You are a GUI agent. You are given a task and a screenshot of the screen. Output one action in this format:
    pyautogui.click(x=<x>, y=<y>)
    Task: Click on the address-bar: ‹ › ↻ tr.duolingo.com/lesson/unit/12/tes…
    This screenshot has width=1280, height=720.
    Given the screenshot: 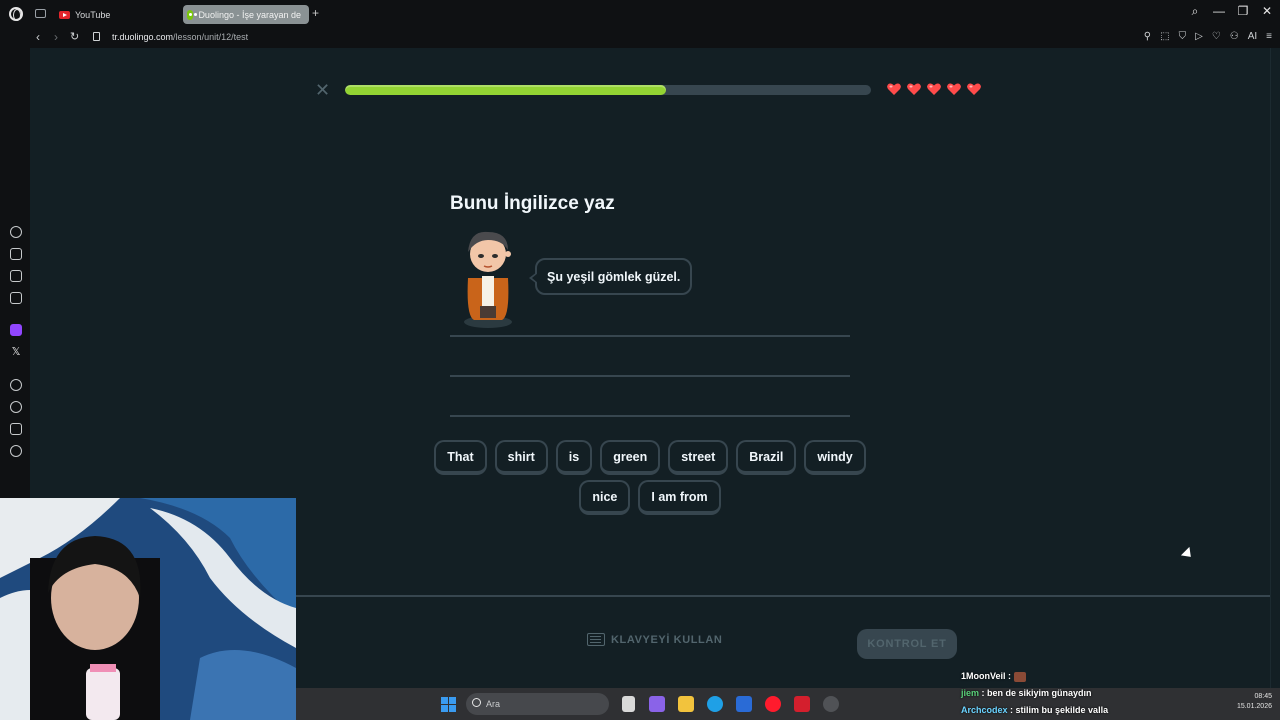 What is the action you would take?
    pyautogui.click(x=640, y=38)
    